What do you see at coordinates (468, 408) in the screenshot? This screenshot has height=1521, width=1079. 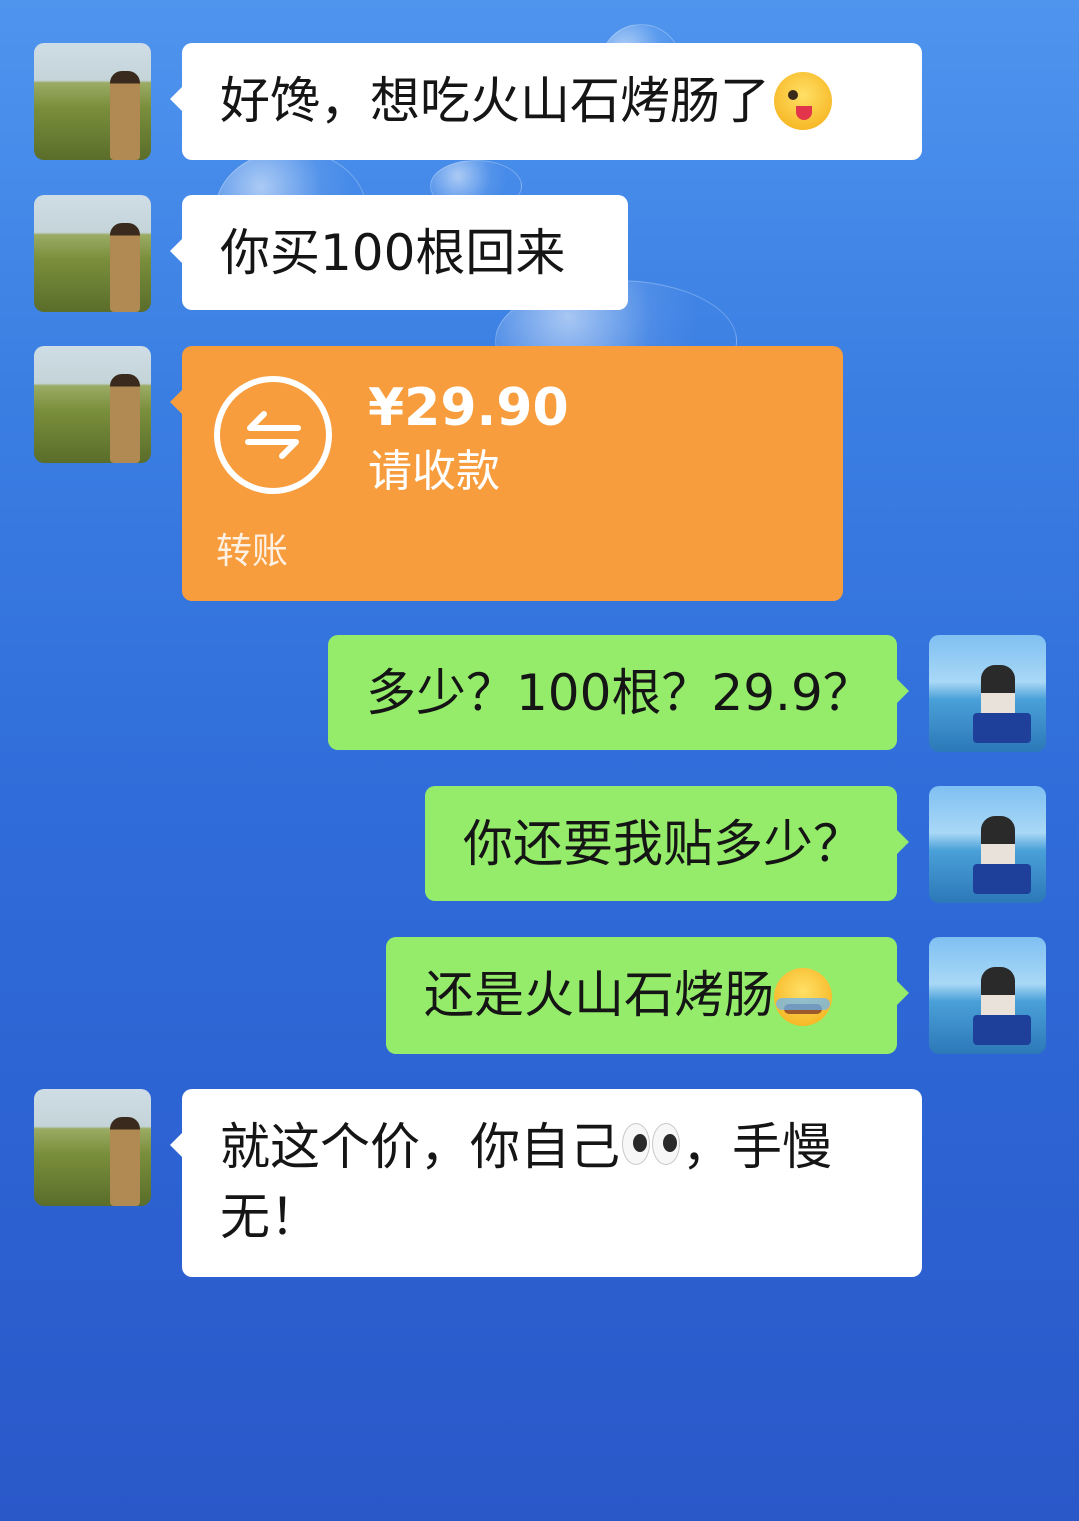 I see `transfer-amount: ¥29.90` at bounding box center [468, 408].